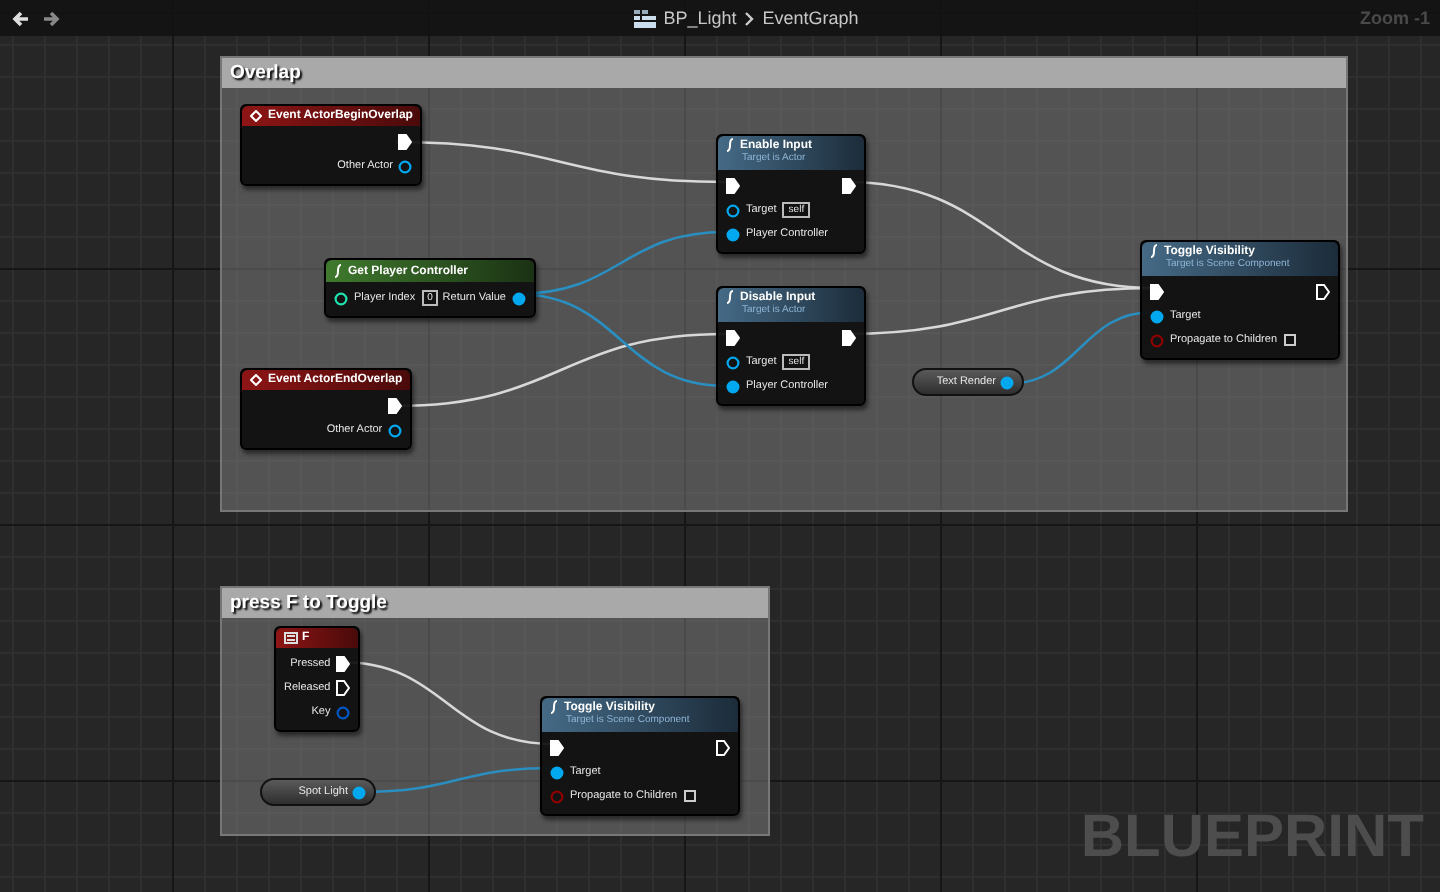 The width and height of the screenshot is (1440, 892). Describe the element at coordinates (495, 603) in the screenshot. I see `comment-title: press F to Toggle` at that location.